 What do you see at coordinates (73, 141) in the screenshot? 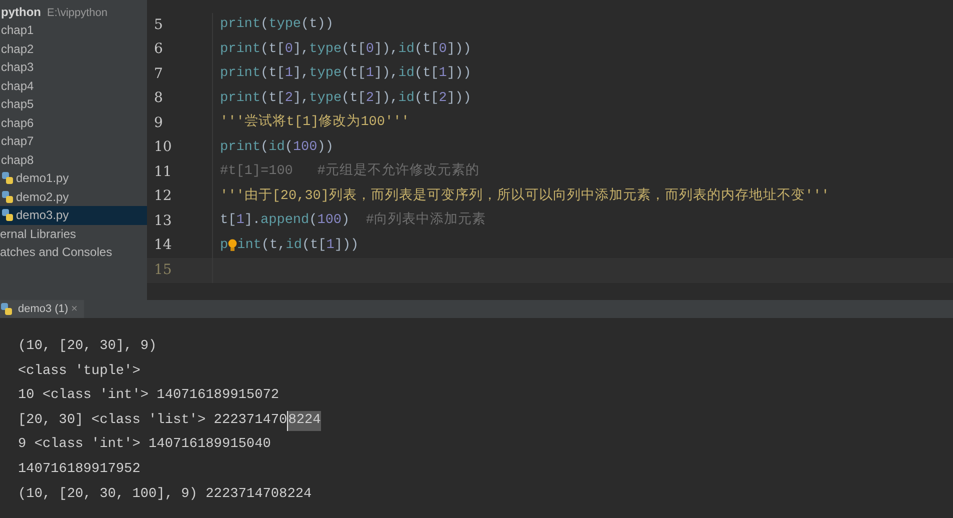
I see `tree-item: chap7` at bounding box center [73, 141].